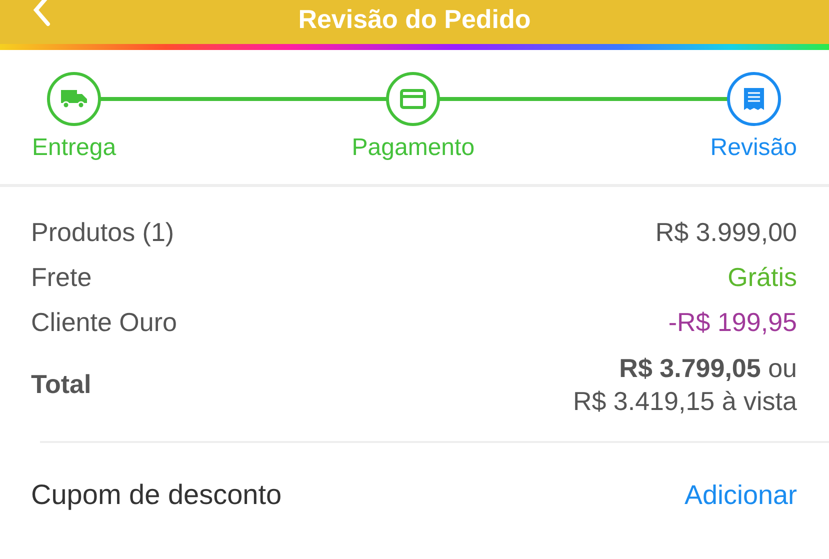 This screenshot has height=559, width=829. Describe the element at coordinates (61, 277) in the screenshot. I see `summary-label: Frete` at that location.